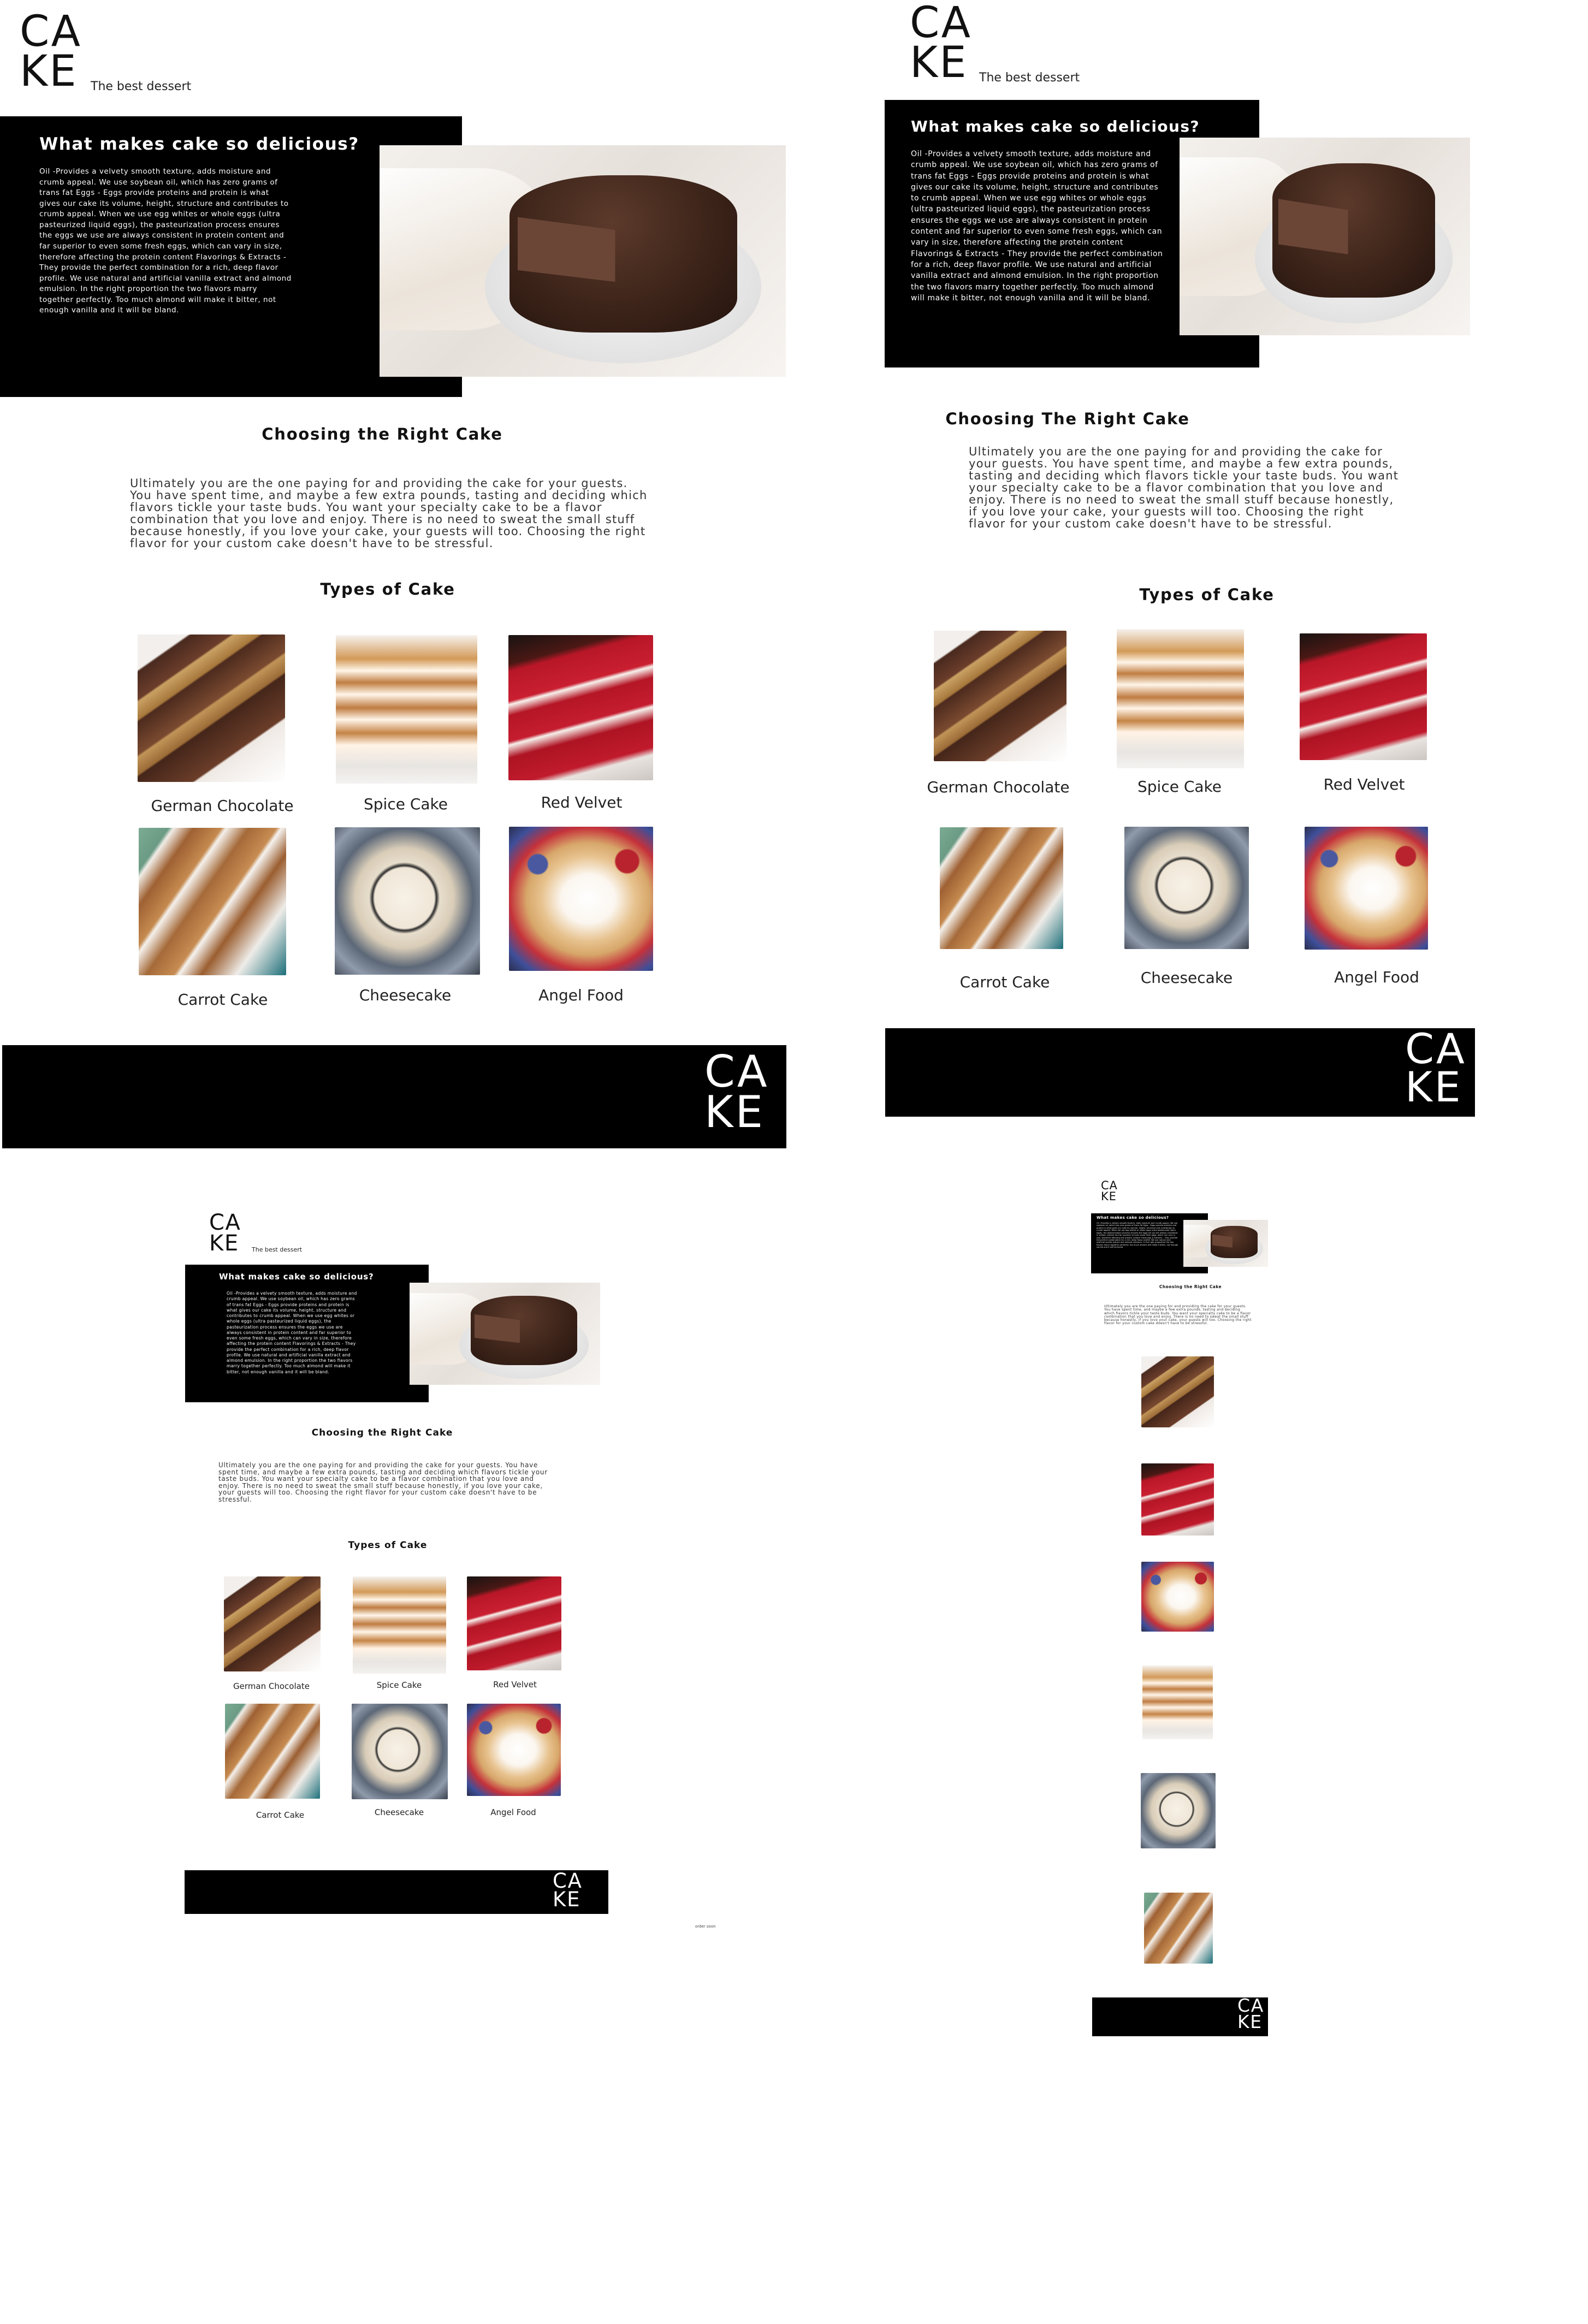  Describe the element at coordinates (705, 1926) in the screenshot. I see `small-note: order soon` at that location.